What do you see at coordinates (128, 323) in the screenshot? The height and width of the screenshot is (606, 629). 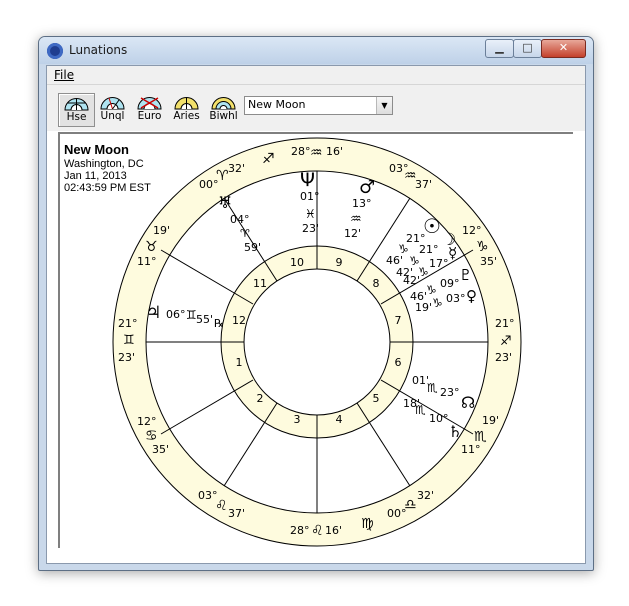 I see `cusp-1-deg: 21°` at bounding box center [128, 323].